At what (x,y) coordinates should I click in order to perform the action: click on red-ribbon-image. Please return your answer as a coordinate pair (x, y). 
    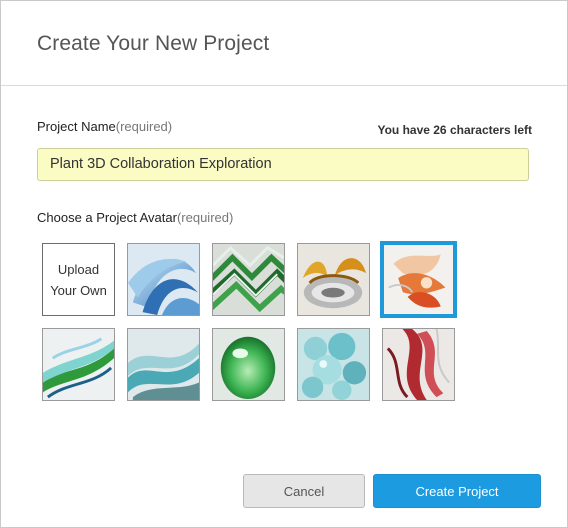
    Looking at the image, I should click on (418, 364).